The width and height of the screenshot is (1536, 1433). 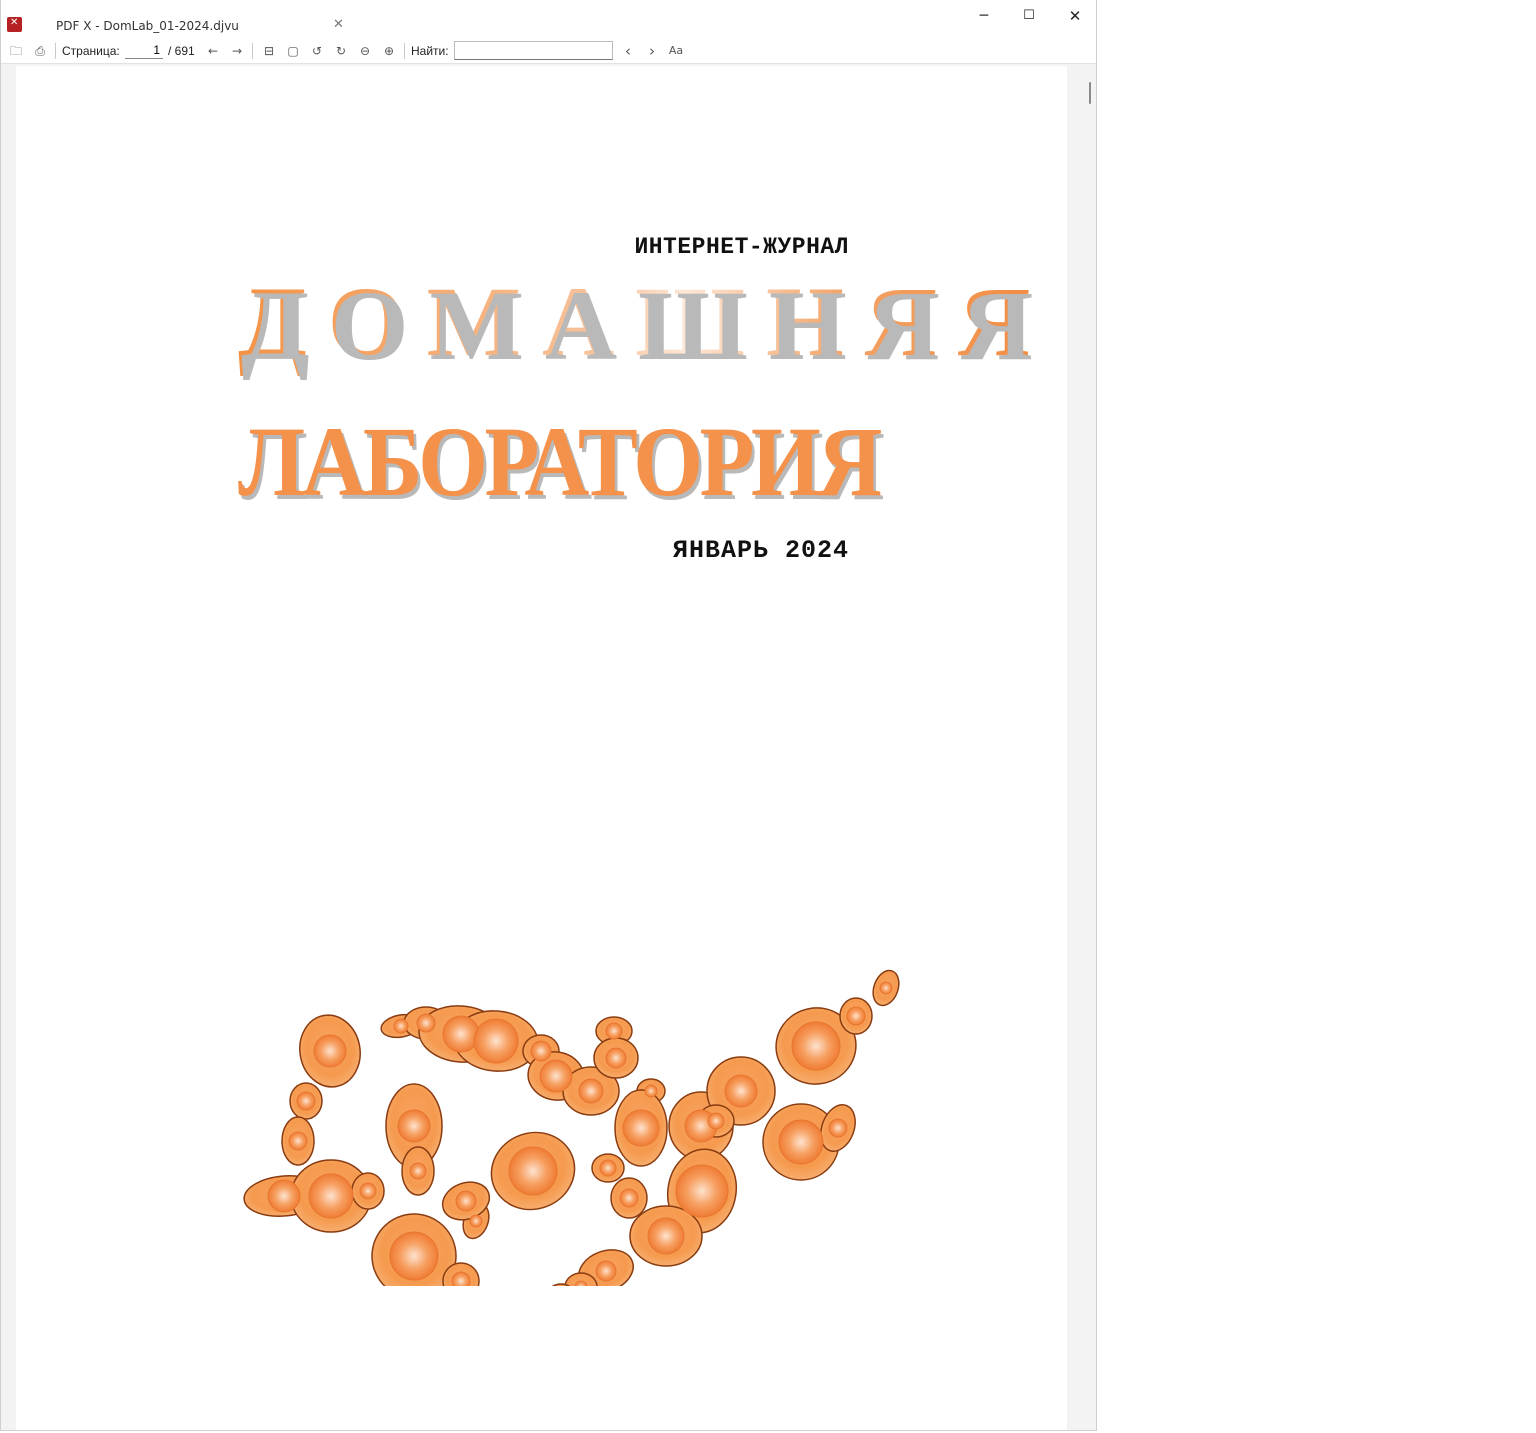 What do you see at coordinates (984, 16) in the screenshot?
I see `minimize-button: ─` at bounding box center [984, 16].